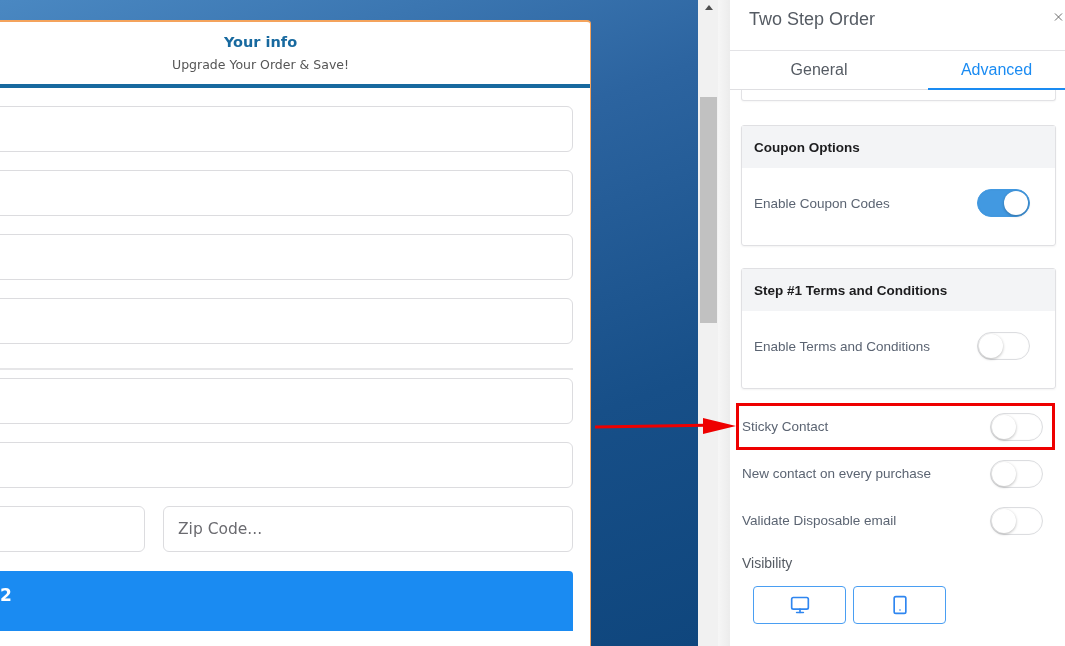 The width and height of the screenshot is (1065, 646). Describe the element at coordinates (898, 290) in the screenshot. I see `section-title: Step #1 Terms and Conditions` at that location.